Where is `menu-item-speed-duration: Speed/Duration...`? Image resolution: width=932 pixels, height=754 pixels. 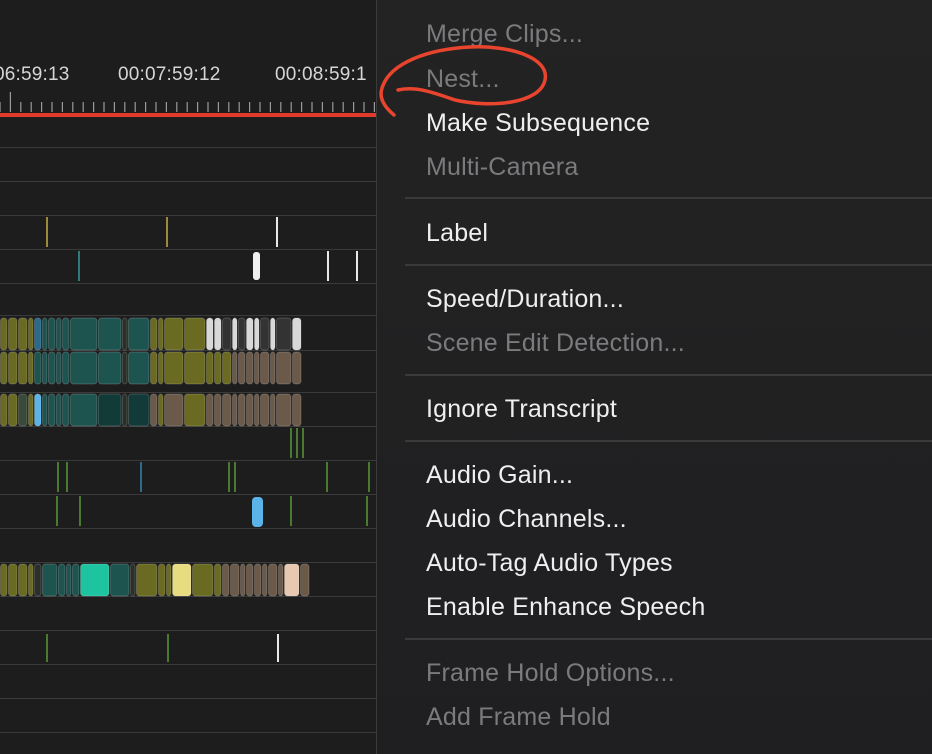 menu-item-speed-duration: Speed/Duration... is located at coordinates (525, 299).